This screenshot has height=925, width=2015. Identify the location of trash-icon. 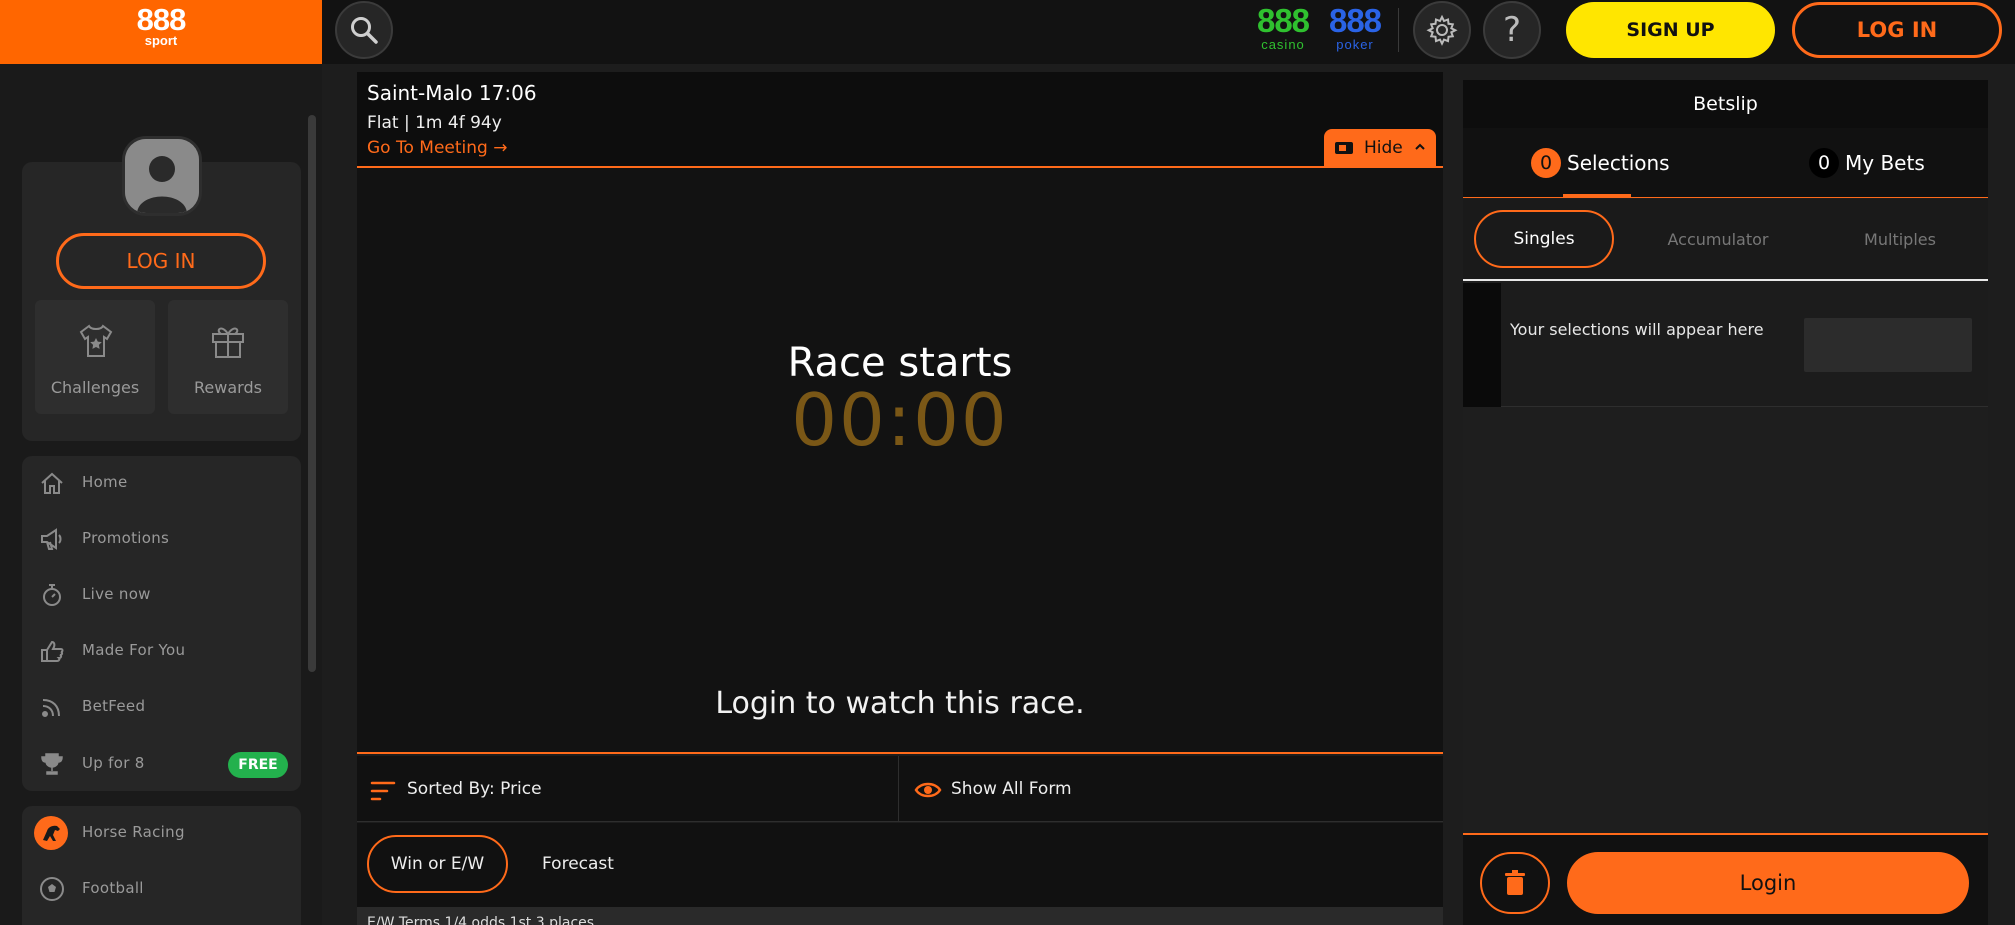
(1515, 882).